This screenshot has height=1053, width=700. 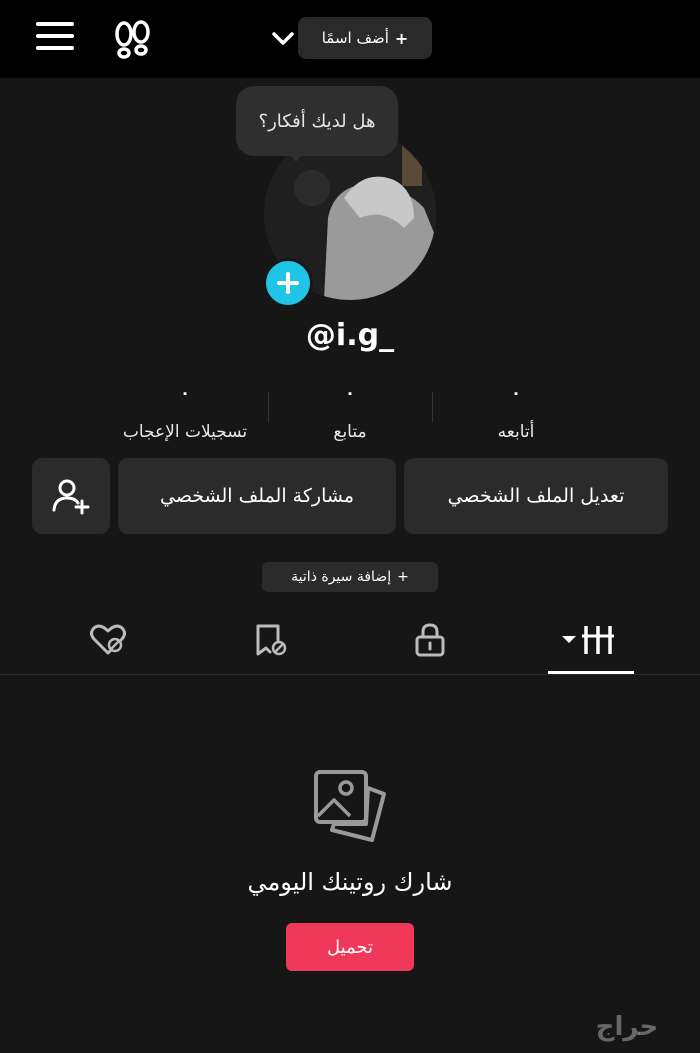 What do you see at coordinates (341, 577) in the screenshot?
I see `add-bio-label: إضافة سيرة ذاتية` at bounding box center [341, 577].